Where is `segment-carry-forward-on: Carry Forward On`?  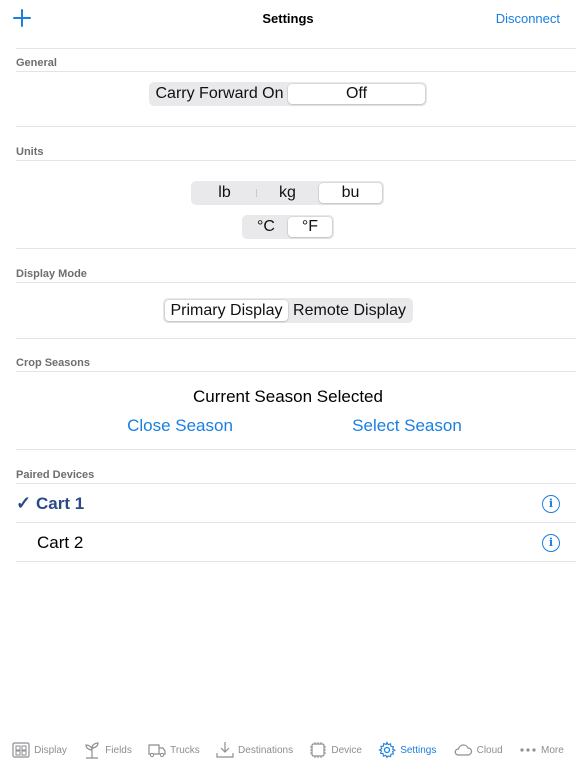
segment-carry-forward-on: Carry Forward On is located at coordinates (219, 94).